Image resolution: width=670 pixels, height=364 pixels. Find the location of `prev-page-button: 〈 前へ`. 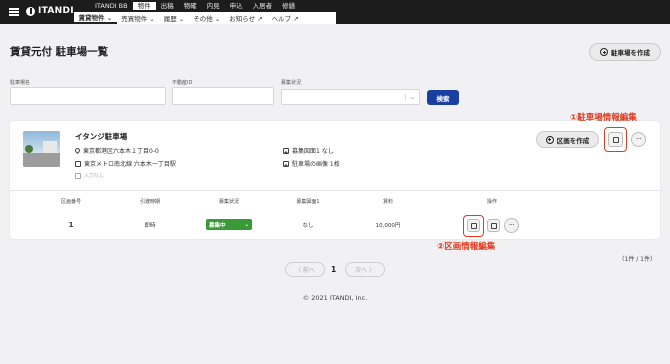

prev-page-button: 〈 前へ is located at coordinates (305, 269).